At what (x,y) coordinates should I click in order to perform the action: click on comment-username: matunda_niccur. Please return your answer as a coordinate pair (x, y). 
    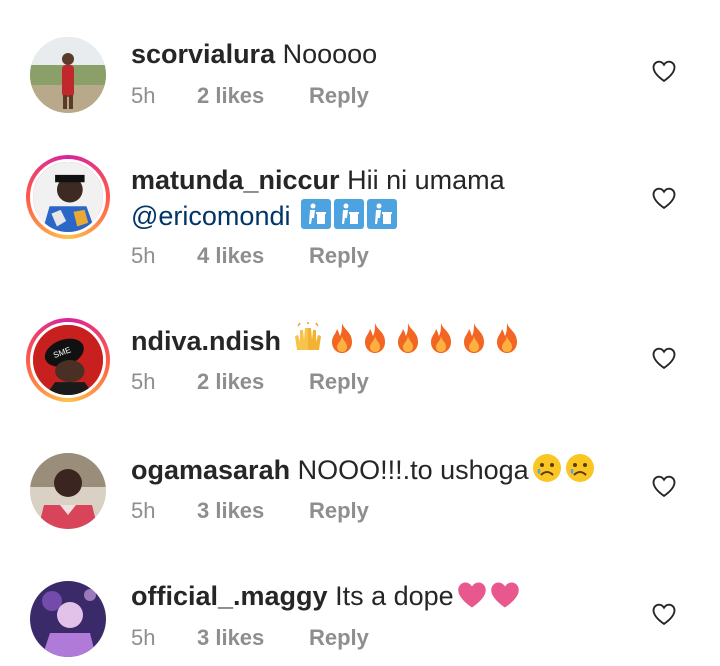
    Looking at the image, I should click on (235, 180).